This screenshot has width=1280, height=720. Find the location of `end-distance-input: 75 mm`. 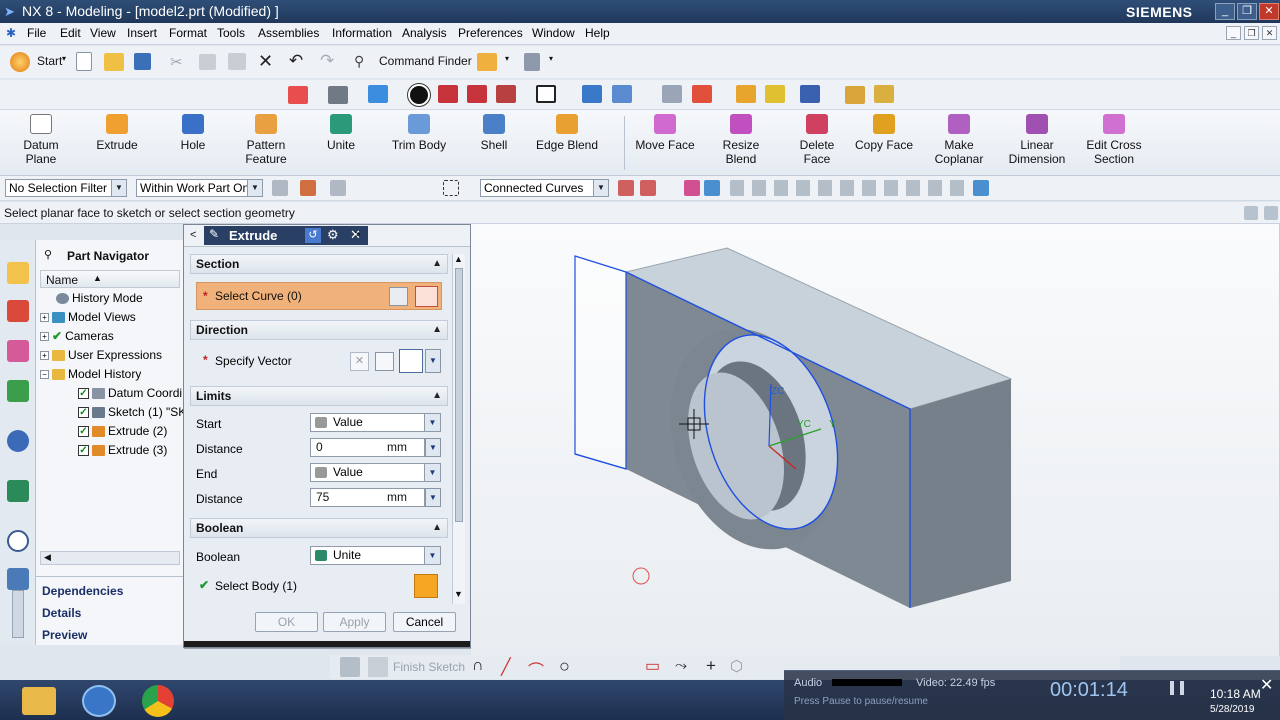

end-distance-input: 75 mm is located at coordinates (367, 497).